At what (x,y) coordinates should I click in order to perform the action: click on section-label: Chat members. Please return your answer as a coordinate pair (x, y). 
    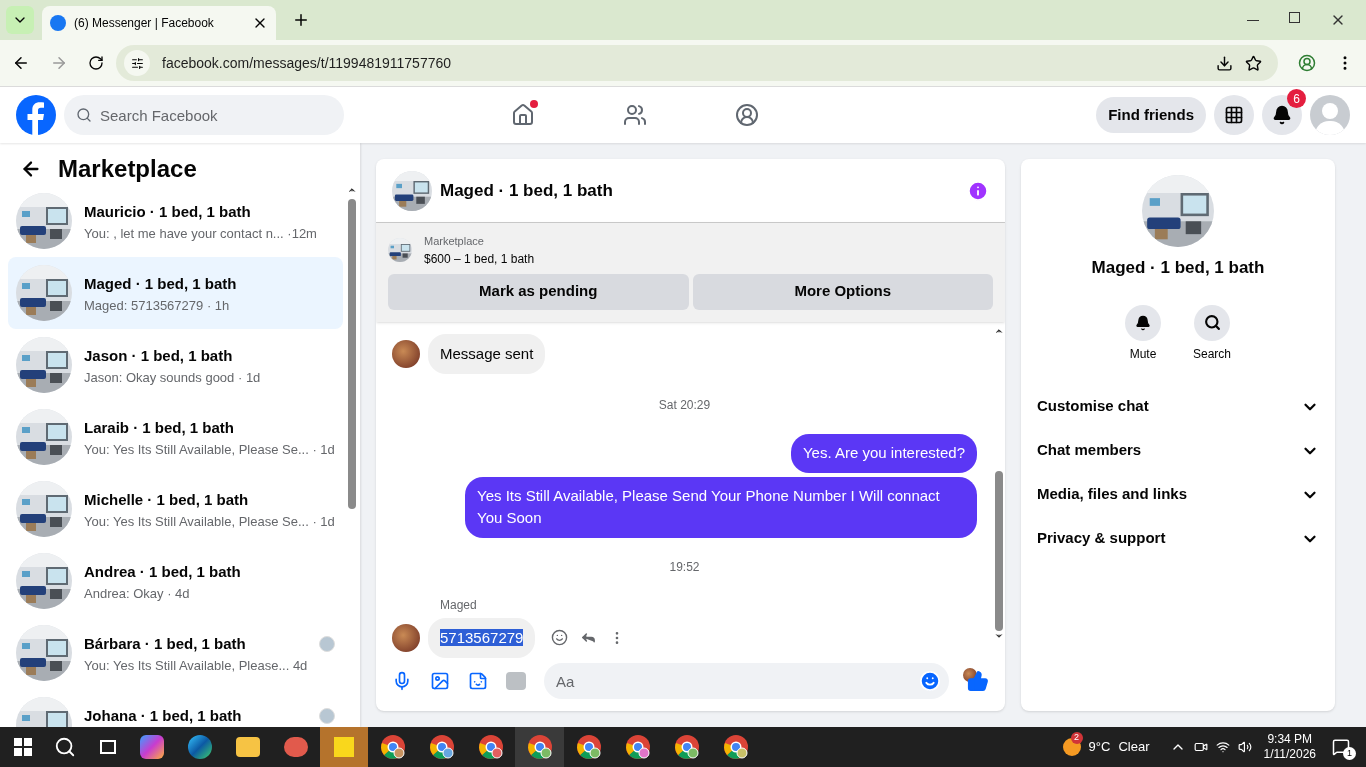
    Looking at the image, I should click on (1089, 450).